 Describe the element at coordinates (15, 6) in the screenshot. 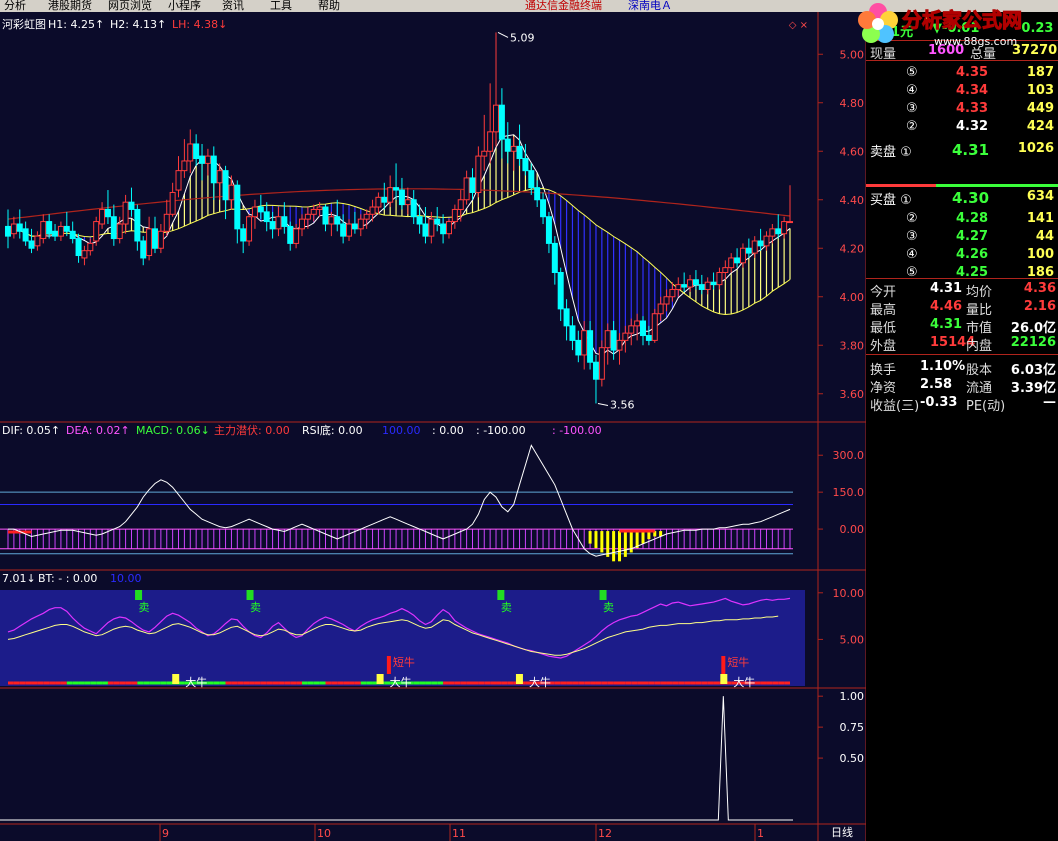

I see `menu-item-analysis: 分析` at that location.